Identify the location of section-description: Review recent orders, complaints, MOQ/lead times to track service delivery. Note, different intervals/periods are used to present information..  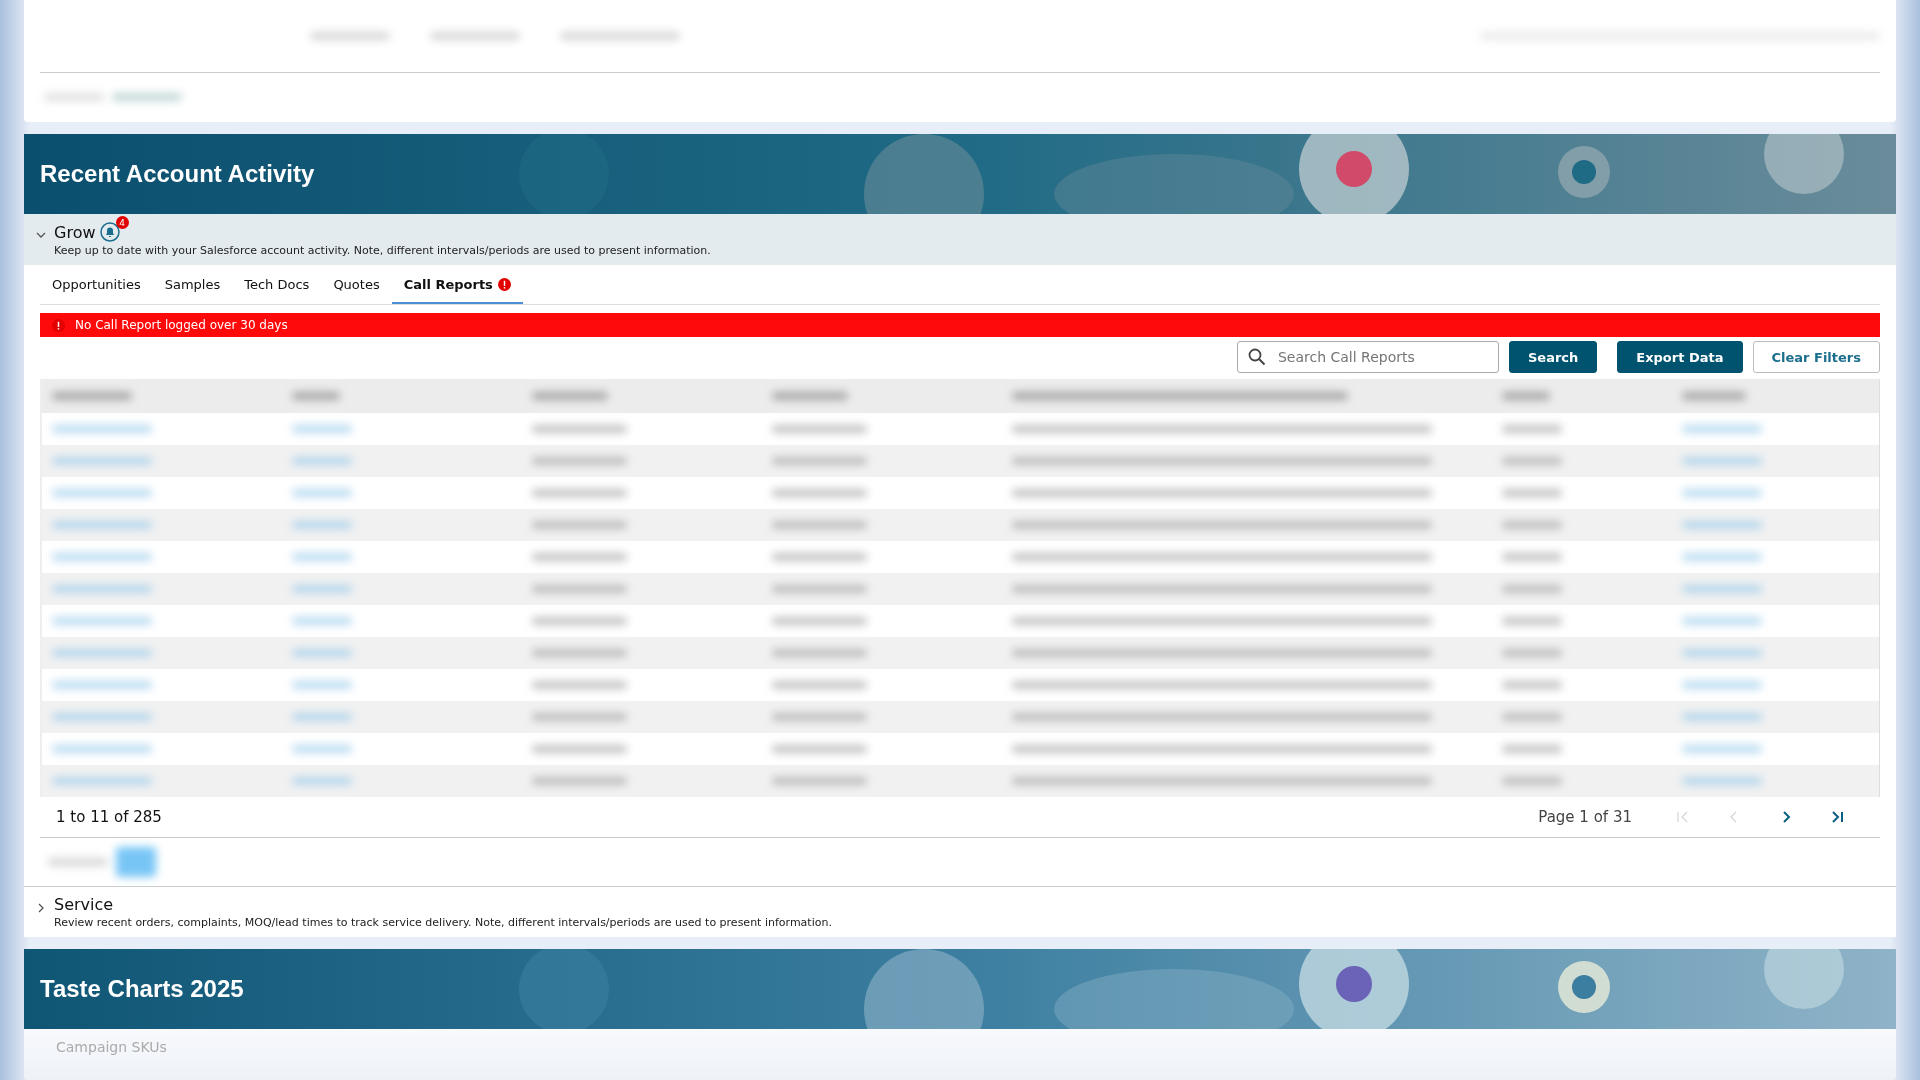
(443, 922).